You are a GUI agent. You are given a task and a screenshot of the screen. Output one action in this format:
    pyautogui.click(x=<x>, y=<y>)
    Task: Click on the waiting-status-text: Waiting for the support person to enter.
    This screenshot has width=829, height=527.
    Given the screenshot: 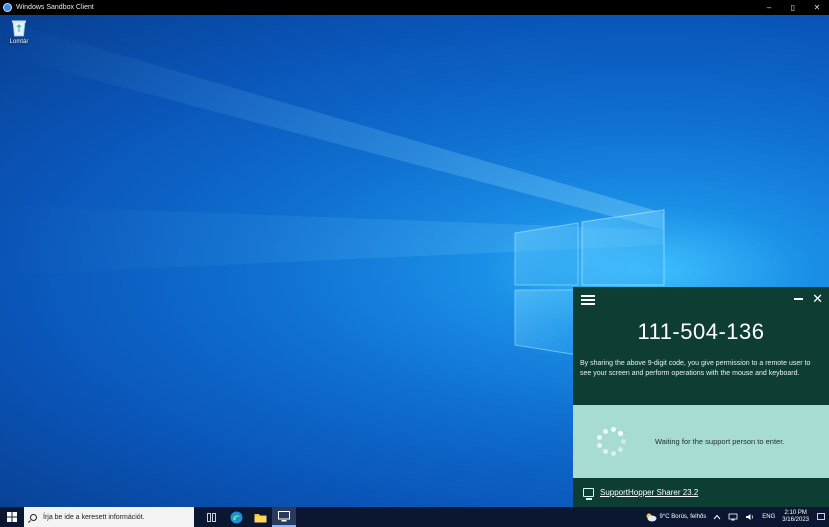 What is the action you would take?
    pyautogui.click(x=720, y=441)
    